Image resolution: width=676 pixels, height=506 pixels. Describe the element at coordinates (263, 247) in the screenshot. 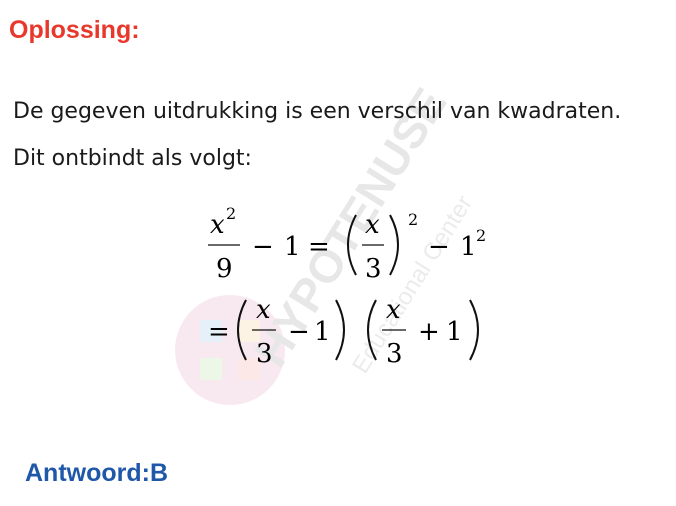

I see `minus-sign-1: −` at that location.